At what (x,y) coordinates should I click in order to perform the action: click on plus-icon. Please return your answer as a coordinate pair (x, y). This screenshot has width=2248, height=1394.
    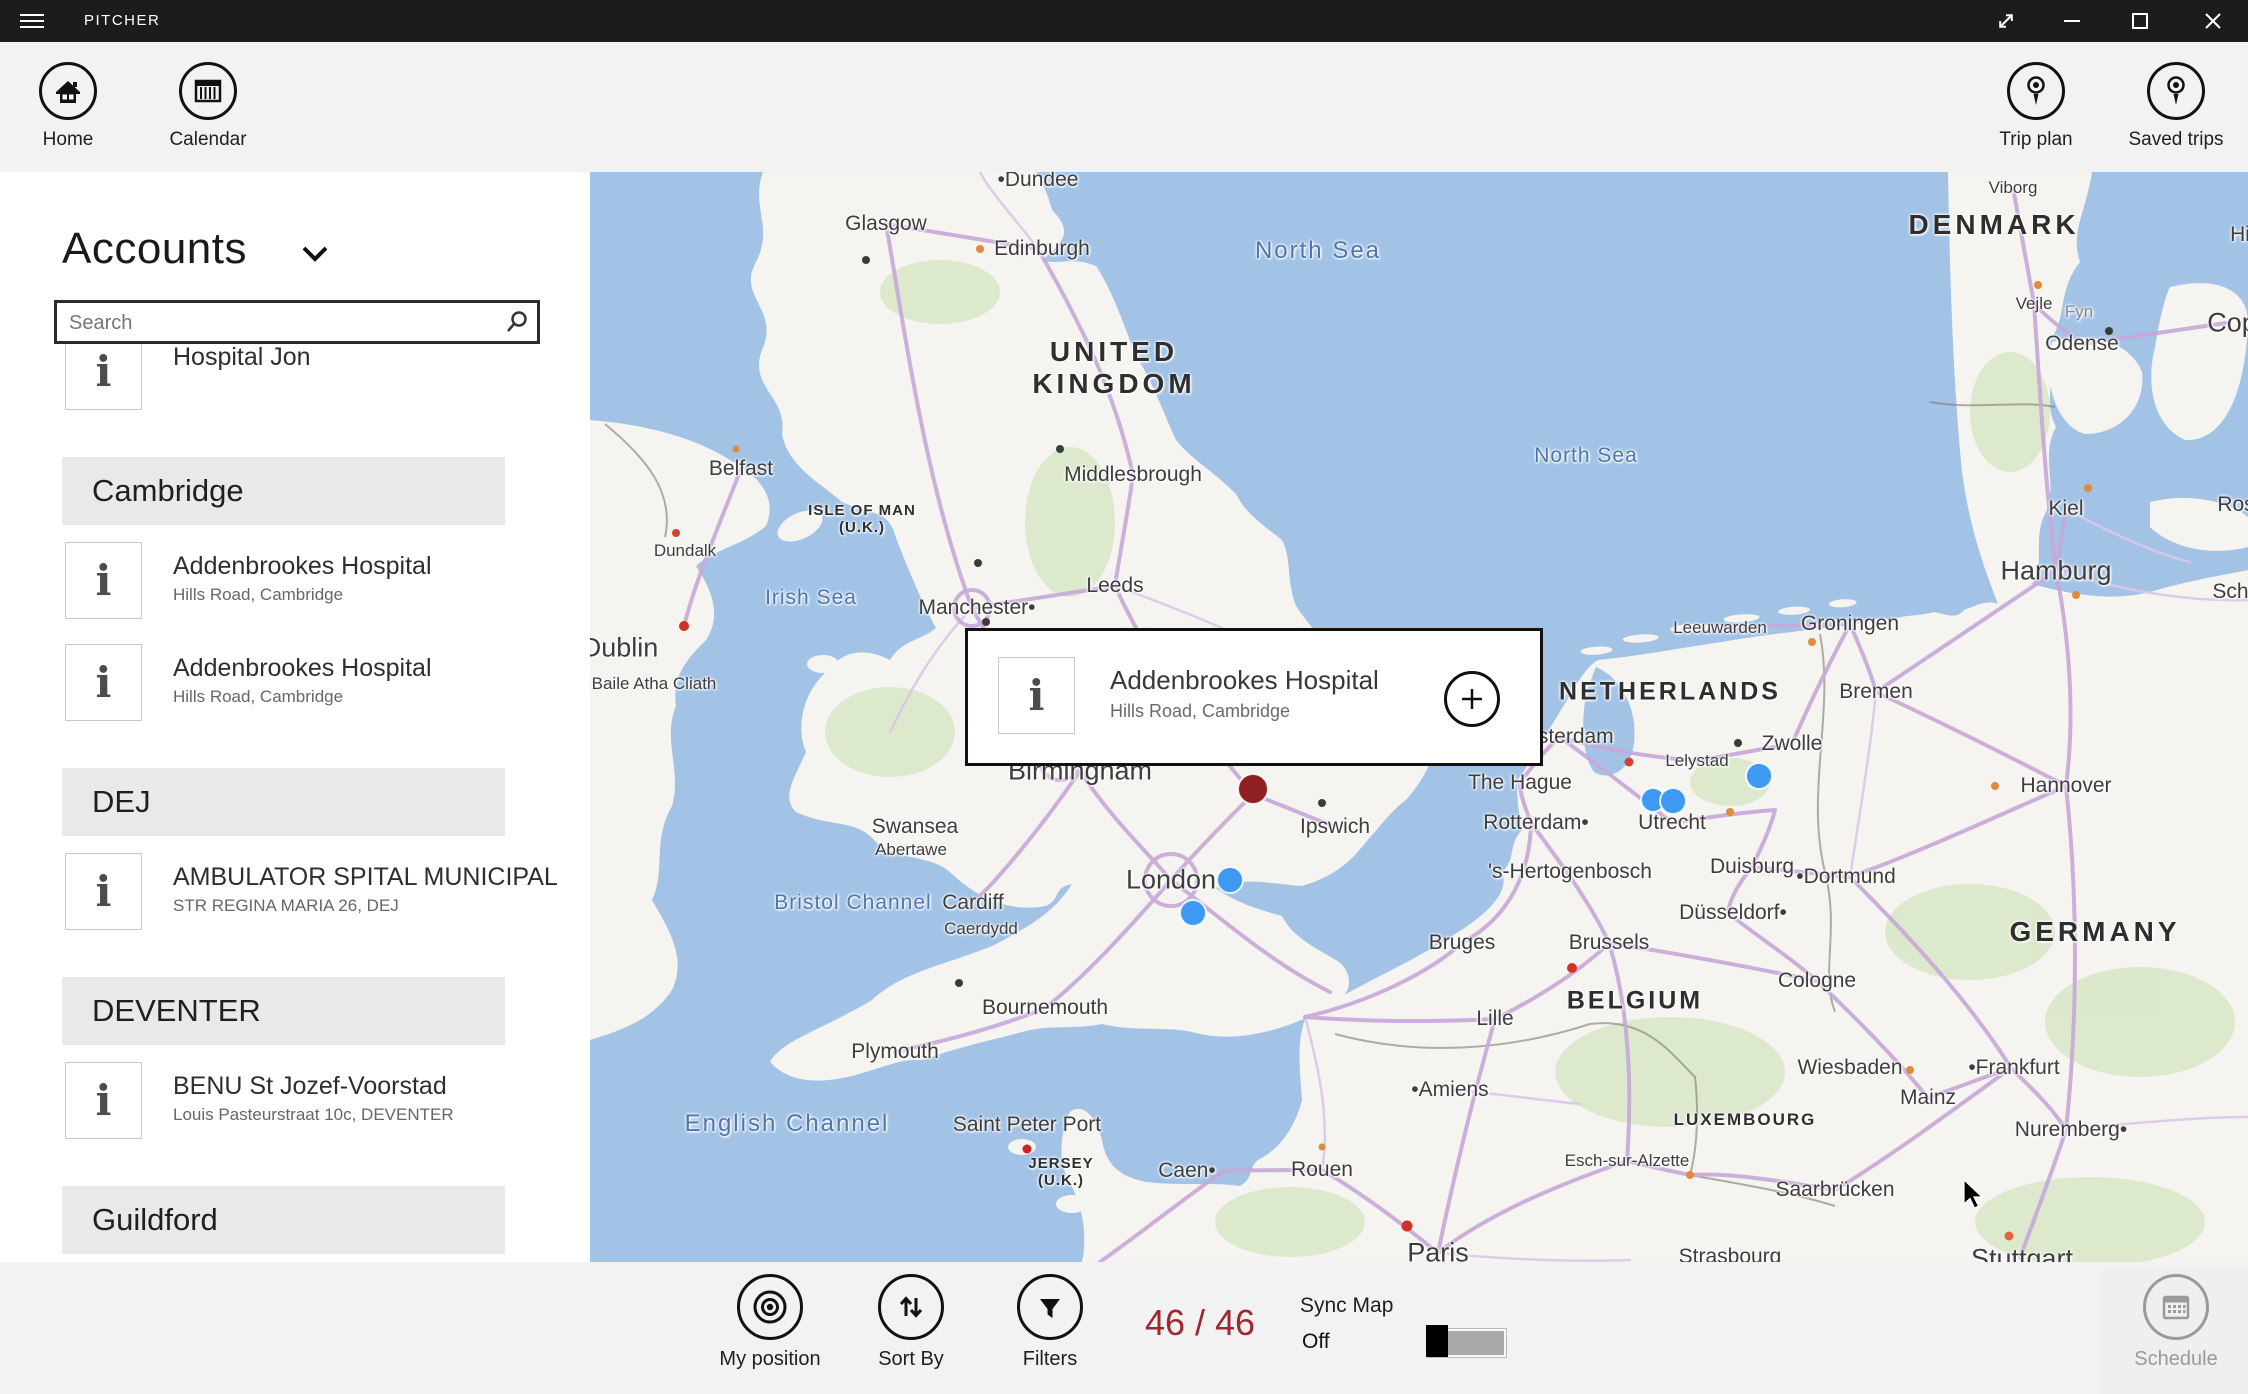
    Looking at the image, I should click on (1472, 699).